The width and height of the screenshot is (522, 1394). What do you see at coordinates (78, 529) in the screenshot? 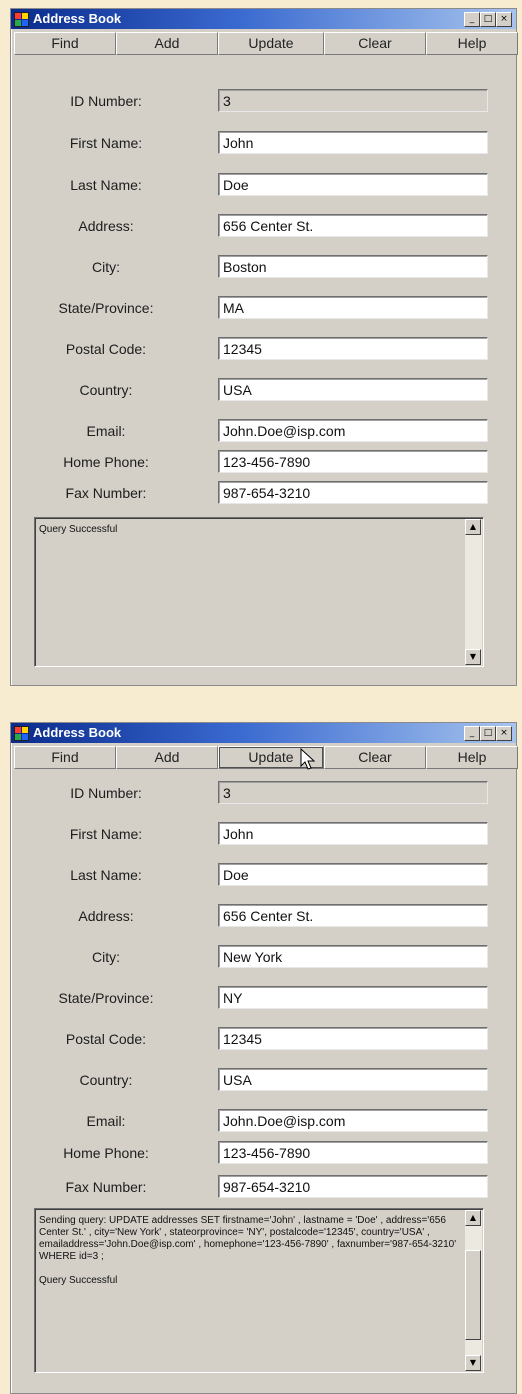
I see `output-text: Query Successful` at bounding box center [78, 529].